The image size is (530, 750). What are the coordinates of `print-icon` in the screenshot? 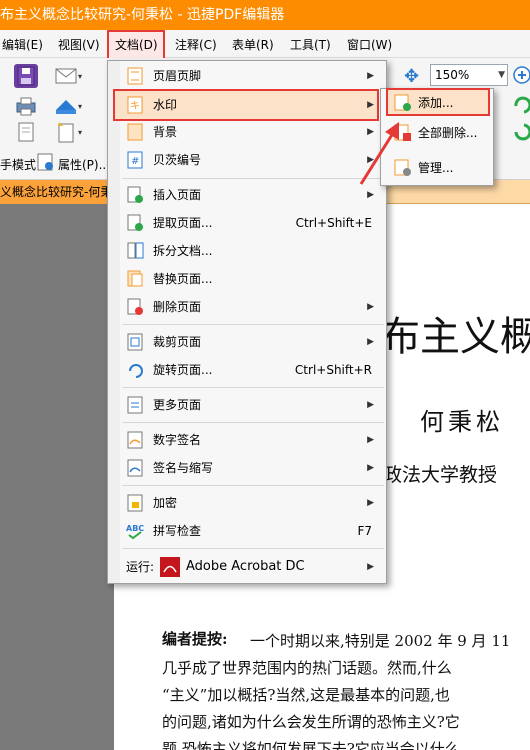 It's located at (26, 106).